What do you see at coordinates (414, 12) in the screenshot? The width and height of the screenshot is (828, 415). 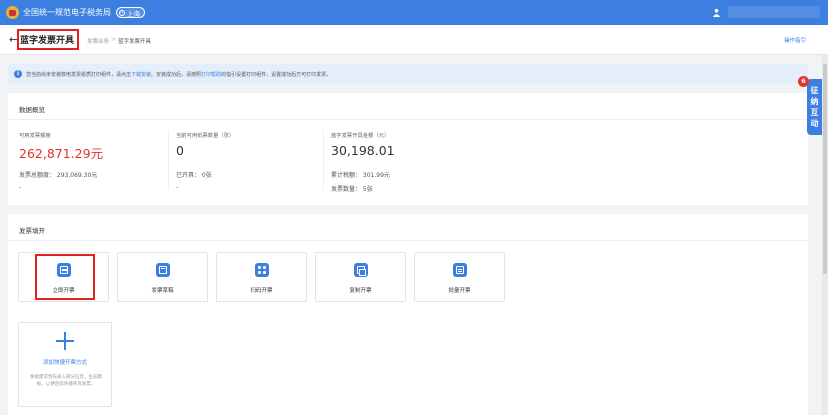 I see `top-bar: 全国统一规范电子税务局 • 上海` at bounding box center [414, 12].